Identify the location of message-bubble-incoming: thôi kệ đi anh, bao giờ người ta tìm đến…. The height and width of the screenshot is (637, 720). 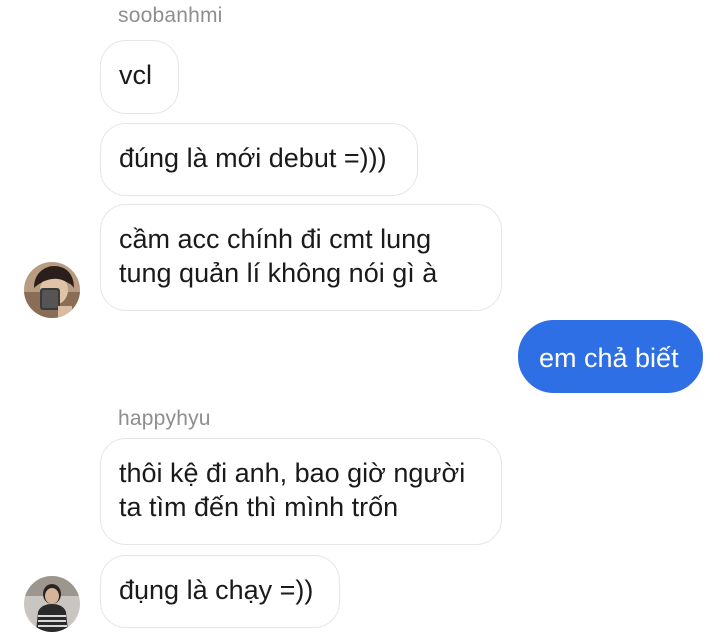
(301, 491).